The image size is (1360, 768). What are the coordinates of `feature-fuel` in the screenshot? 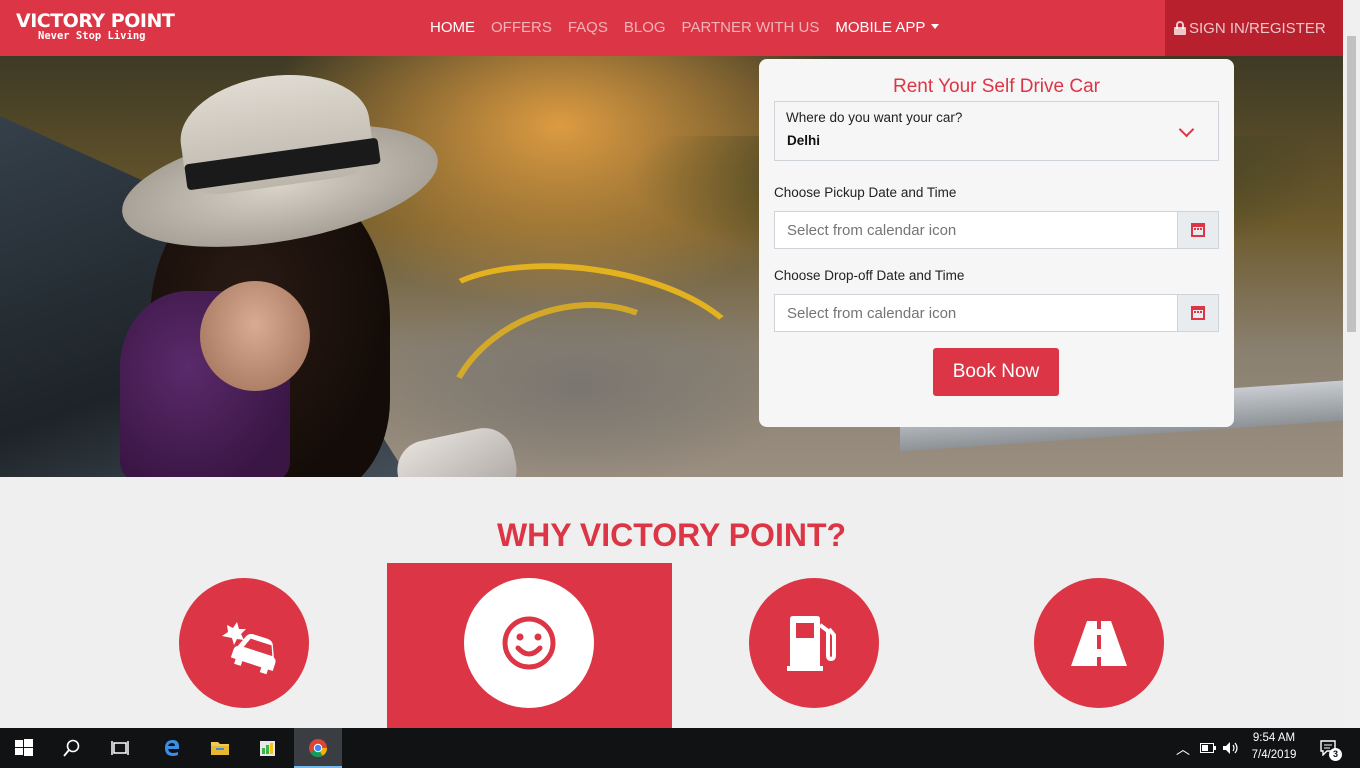 It's located at (814, 643).